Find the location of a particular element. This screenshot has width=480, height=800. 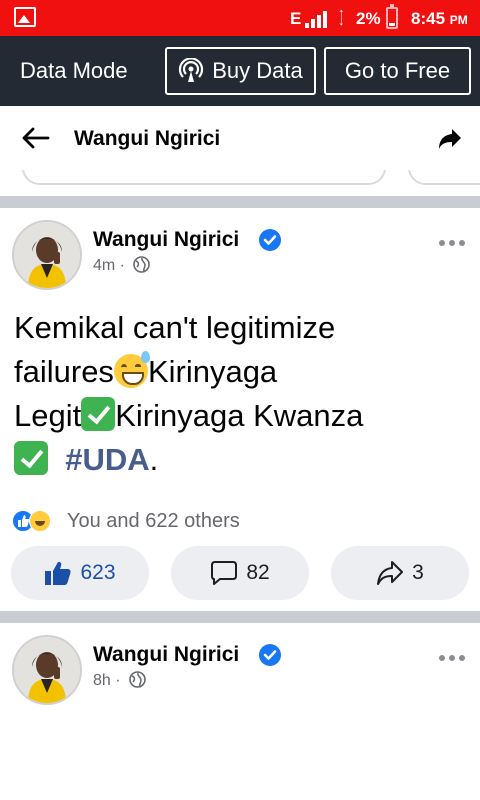

network-type: E is located at coordinates (296, 18).